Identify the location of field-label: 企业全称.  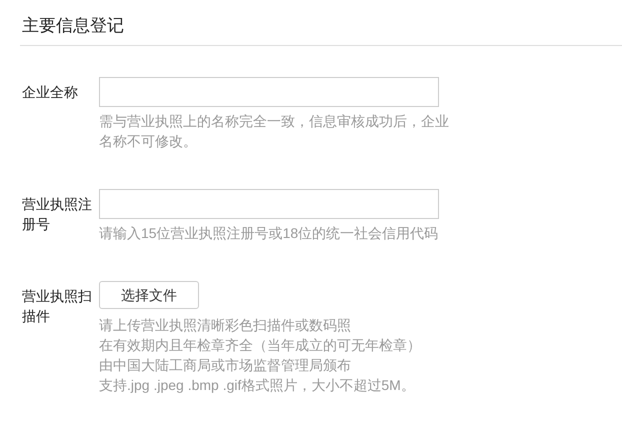
(50, 92).